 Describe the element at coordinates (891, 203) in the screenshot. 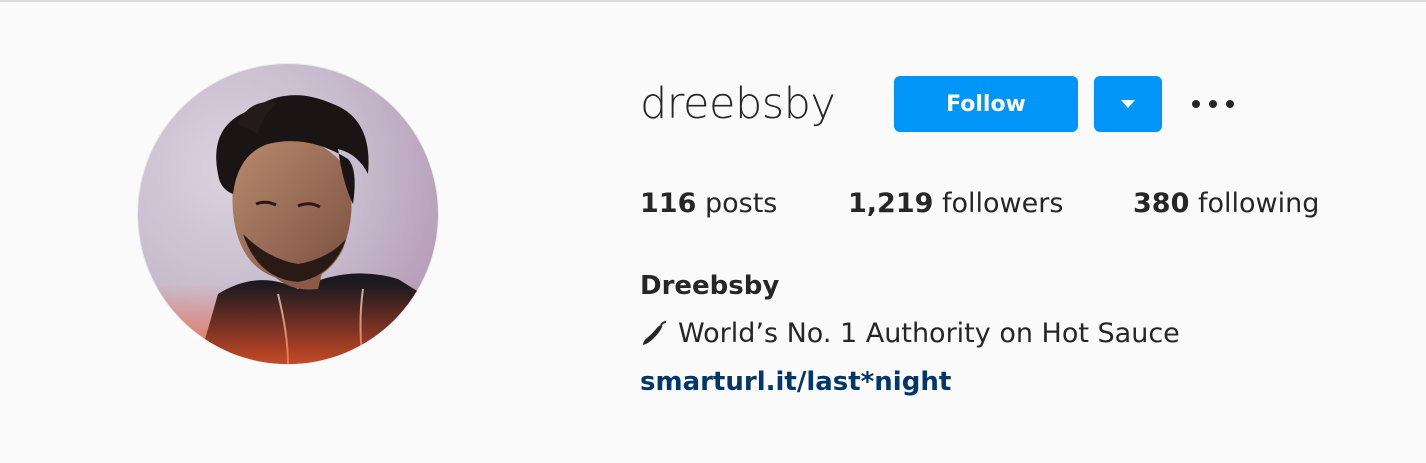

I see `followers-count: 1,219` at that location.